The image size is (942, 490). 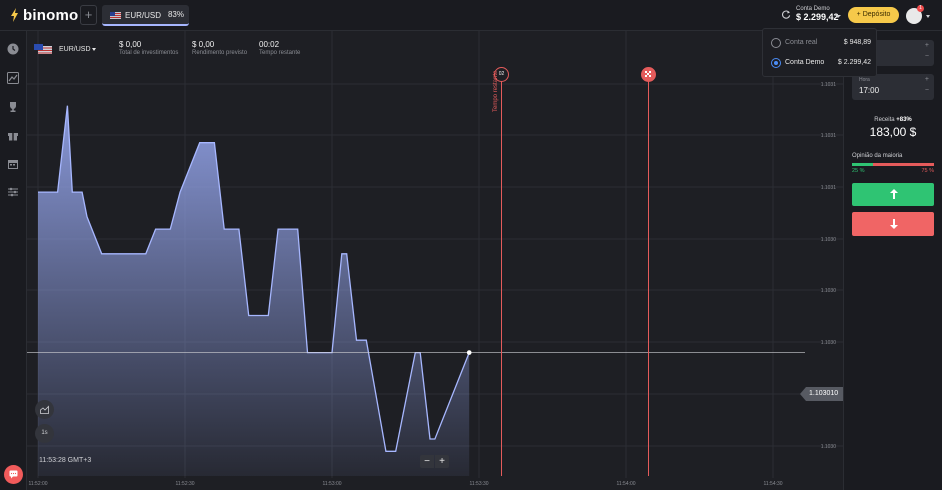 What do you see at coordinates (786, 14) in the screenshot?
I see `refresh-icon` at bounding box center [786, 14].